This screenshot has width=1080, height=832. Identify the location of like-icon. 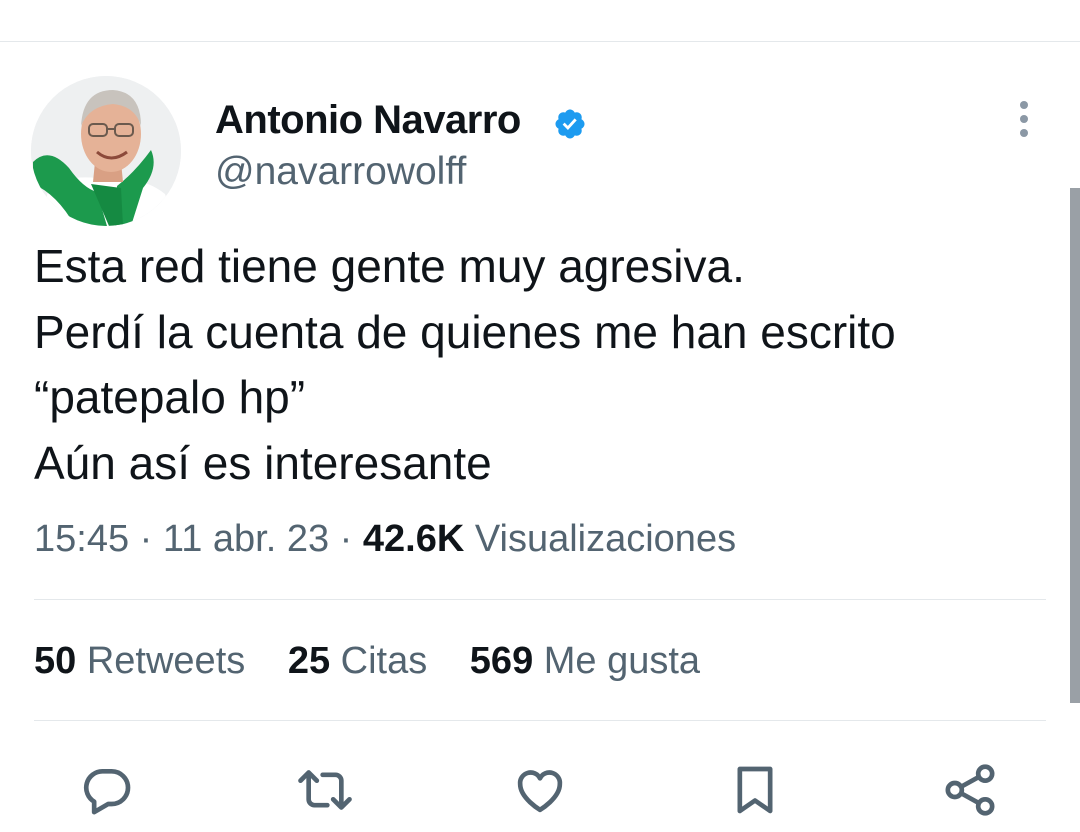
(540, 791).